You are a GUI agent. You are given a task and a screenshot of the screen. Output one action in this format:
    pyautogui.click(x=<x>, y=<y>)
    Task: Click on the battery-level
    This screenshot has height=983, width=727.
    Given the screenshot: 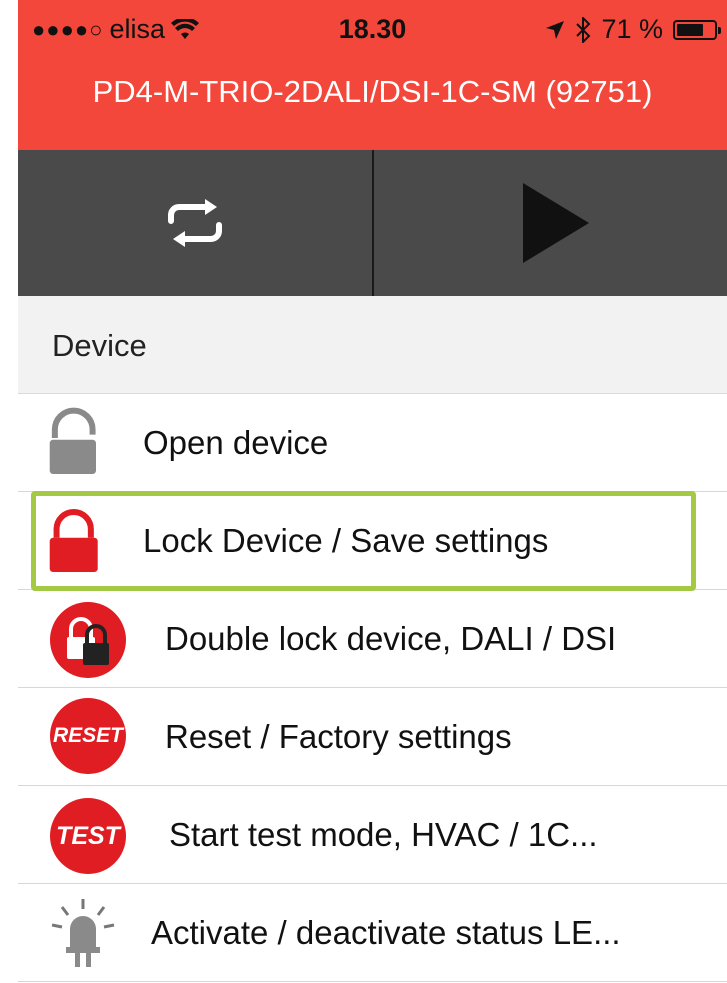 What is the action you would take?
    pyautogui.click(x=690, y=29)
    